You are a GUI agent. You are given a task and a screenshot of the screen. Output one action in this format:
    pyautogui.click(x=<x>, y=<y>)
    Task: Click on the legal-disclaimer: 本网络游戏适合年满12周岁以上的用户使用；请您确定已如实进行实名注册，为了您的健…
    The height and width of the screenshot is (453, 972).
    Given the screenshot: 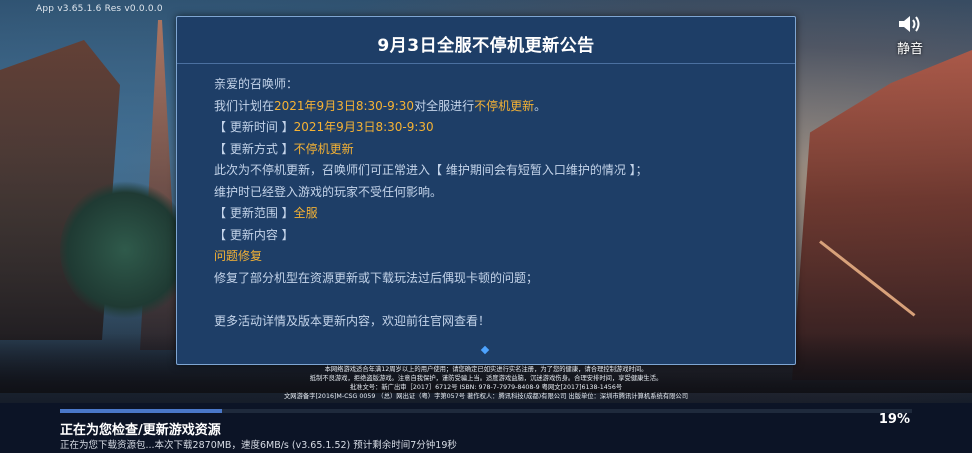 What is the action you would take?
    pyautogui.click(x=486, y=383)
    